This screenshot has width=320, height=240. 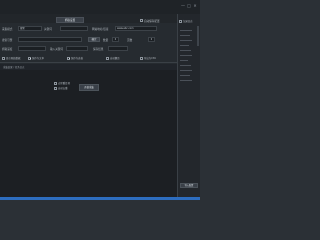 I want to click on option-auto-dedupe: 自动去重, so click(x=61, y=88).